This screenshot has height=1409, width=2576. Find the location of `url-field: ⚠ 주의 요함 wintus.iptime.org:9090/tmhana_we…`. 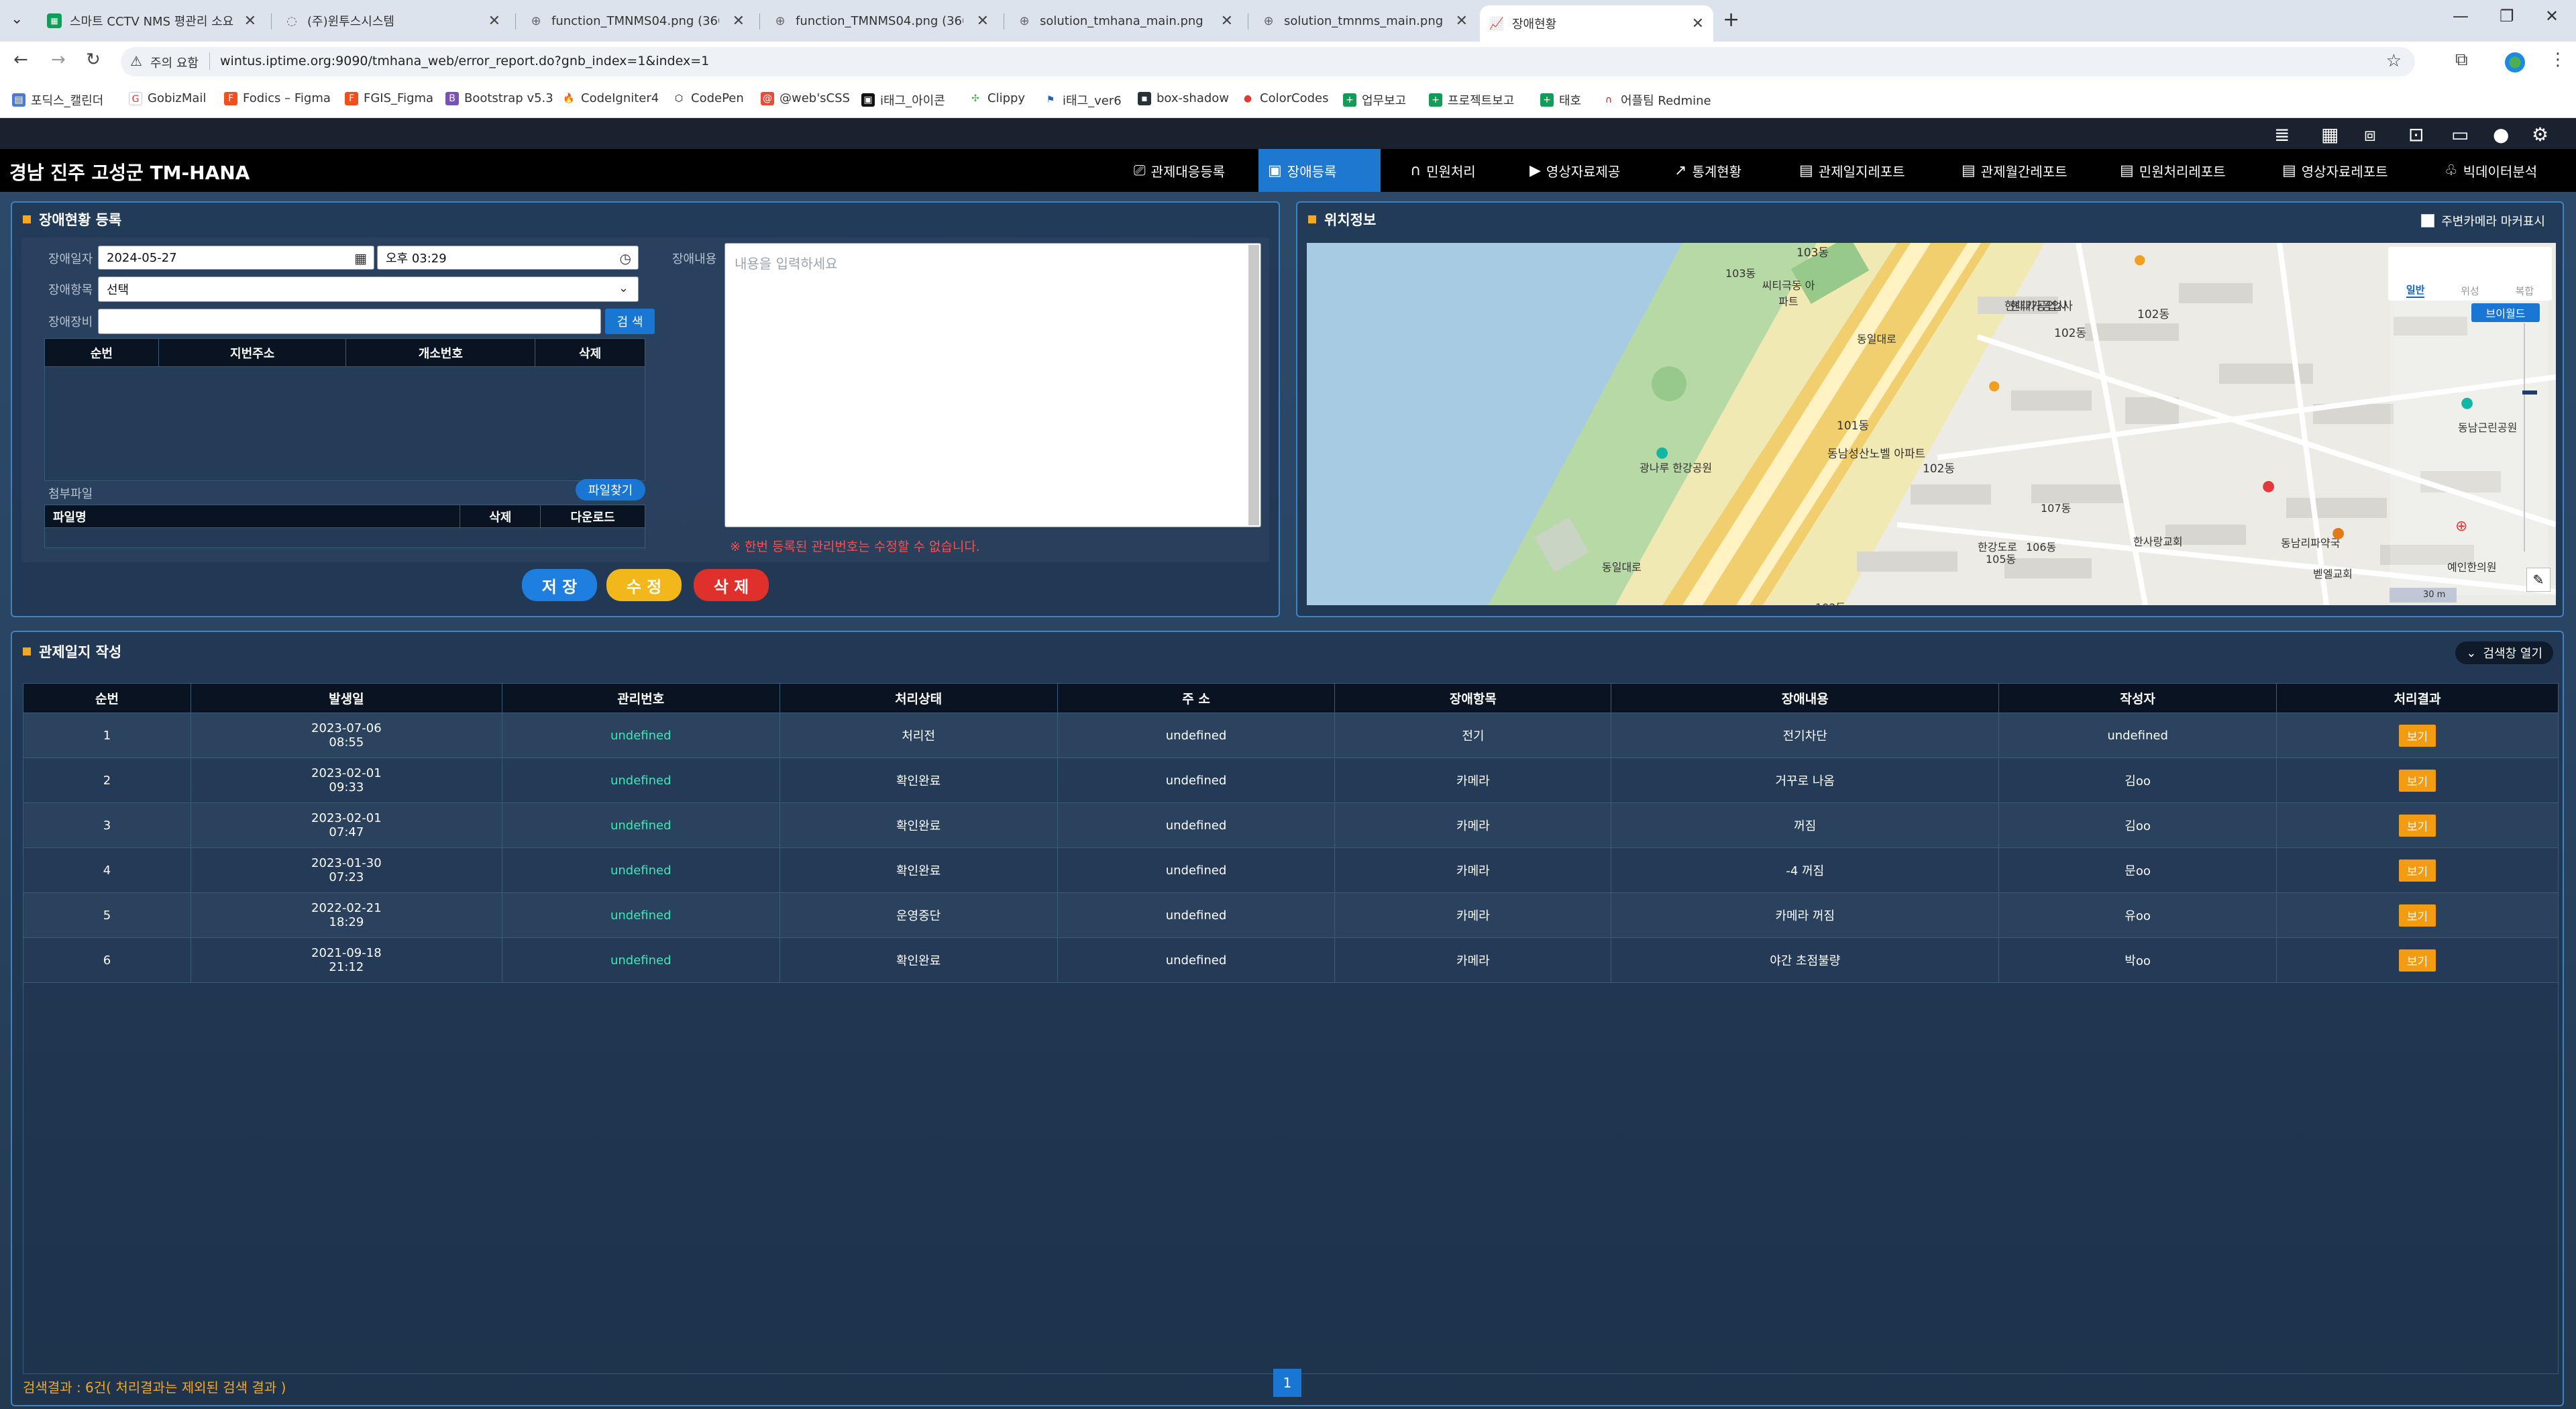

url-field: ⚠ 주의 요함 wintus.iptime.org:9090/tmhana_we… is located at coordinates (1268, 61).